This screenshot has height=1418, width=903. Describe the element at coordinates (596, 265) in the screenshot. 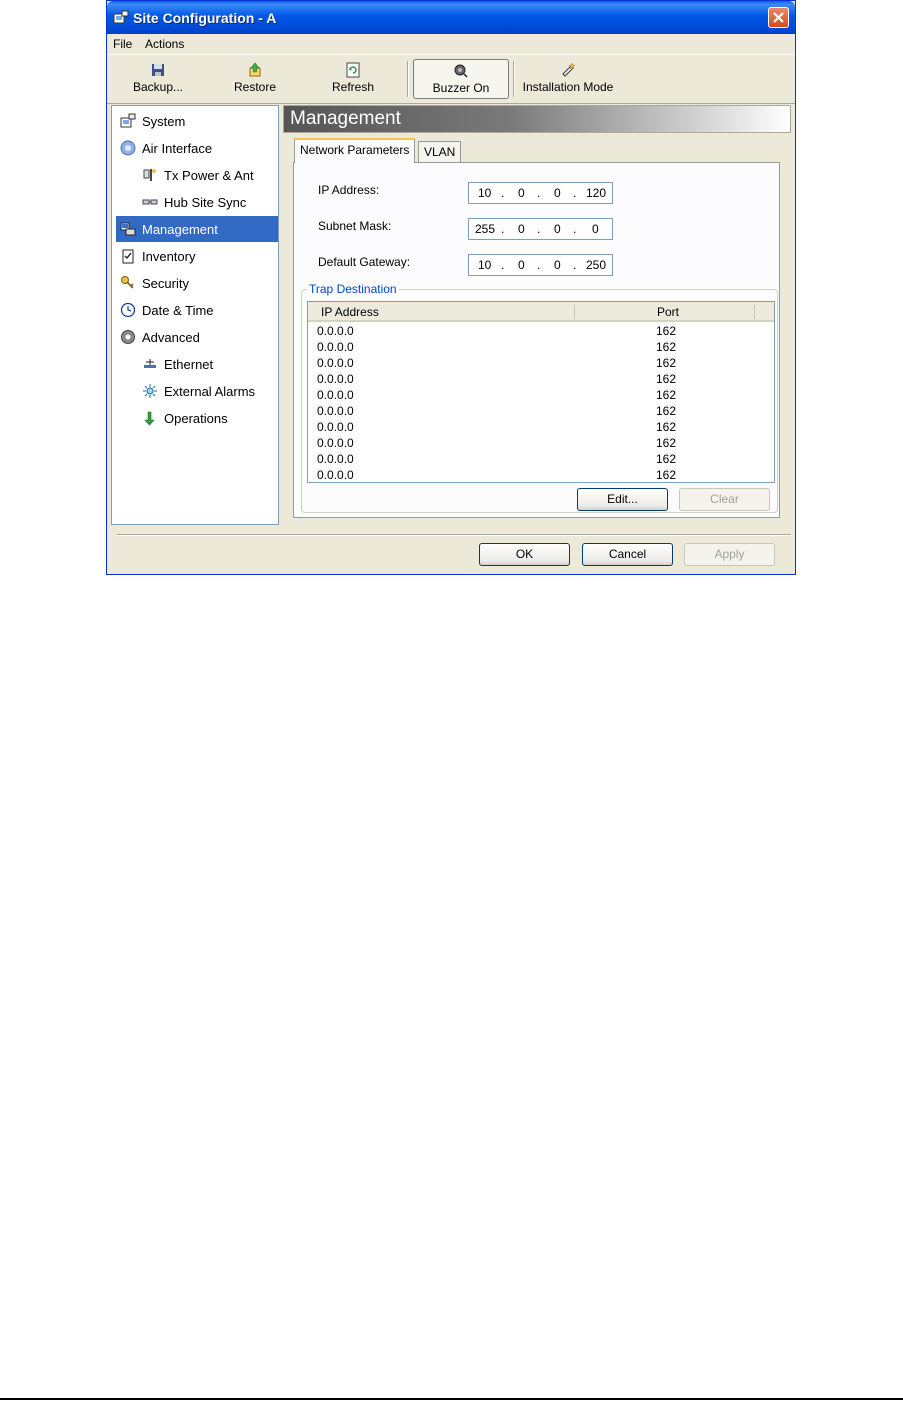

I see `gw-octet-4: 250` at that location.